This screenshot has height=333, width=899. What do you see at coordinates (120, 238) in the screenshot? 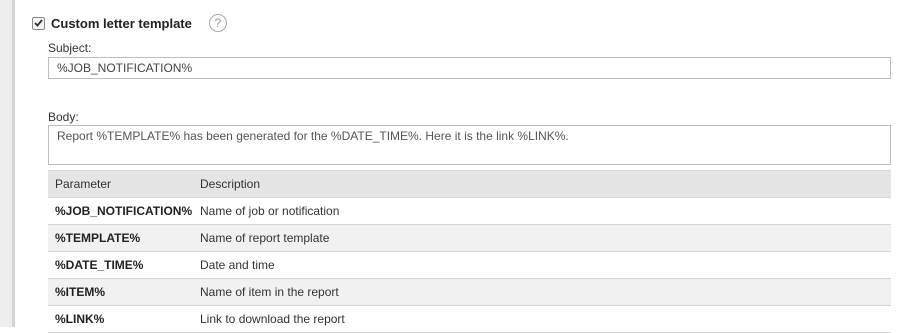
I see `parameter-cell: %TEMPLATE%` at bounding box center [120, 238].